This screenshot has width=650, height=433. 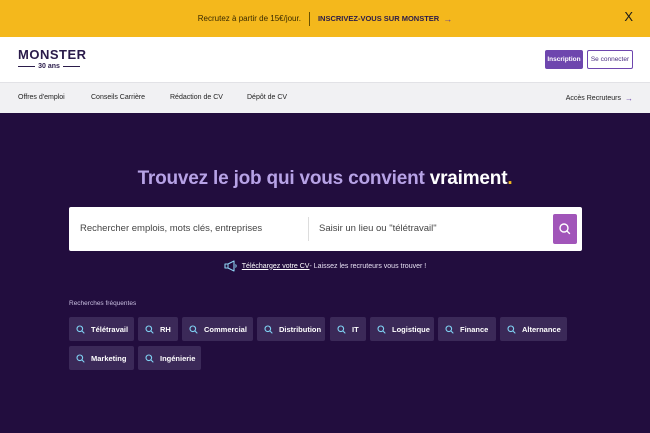 I want to click on logo-anniversary-text: 30 ans, so click(x=49, y=66).